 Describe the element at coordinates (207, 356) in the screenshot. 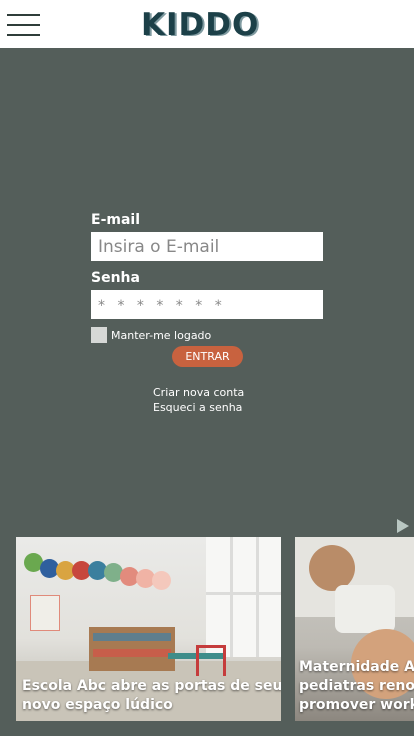

I see `login-button: ENTRAR` at that location.